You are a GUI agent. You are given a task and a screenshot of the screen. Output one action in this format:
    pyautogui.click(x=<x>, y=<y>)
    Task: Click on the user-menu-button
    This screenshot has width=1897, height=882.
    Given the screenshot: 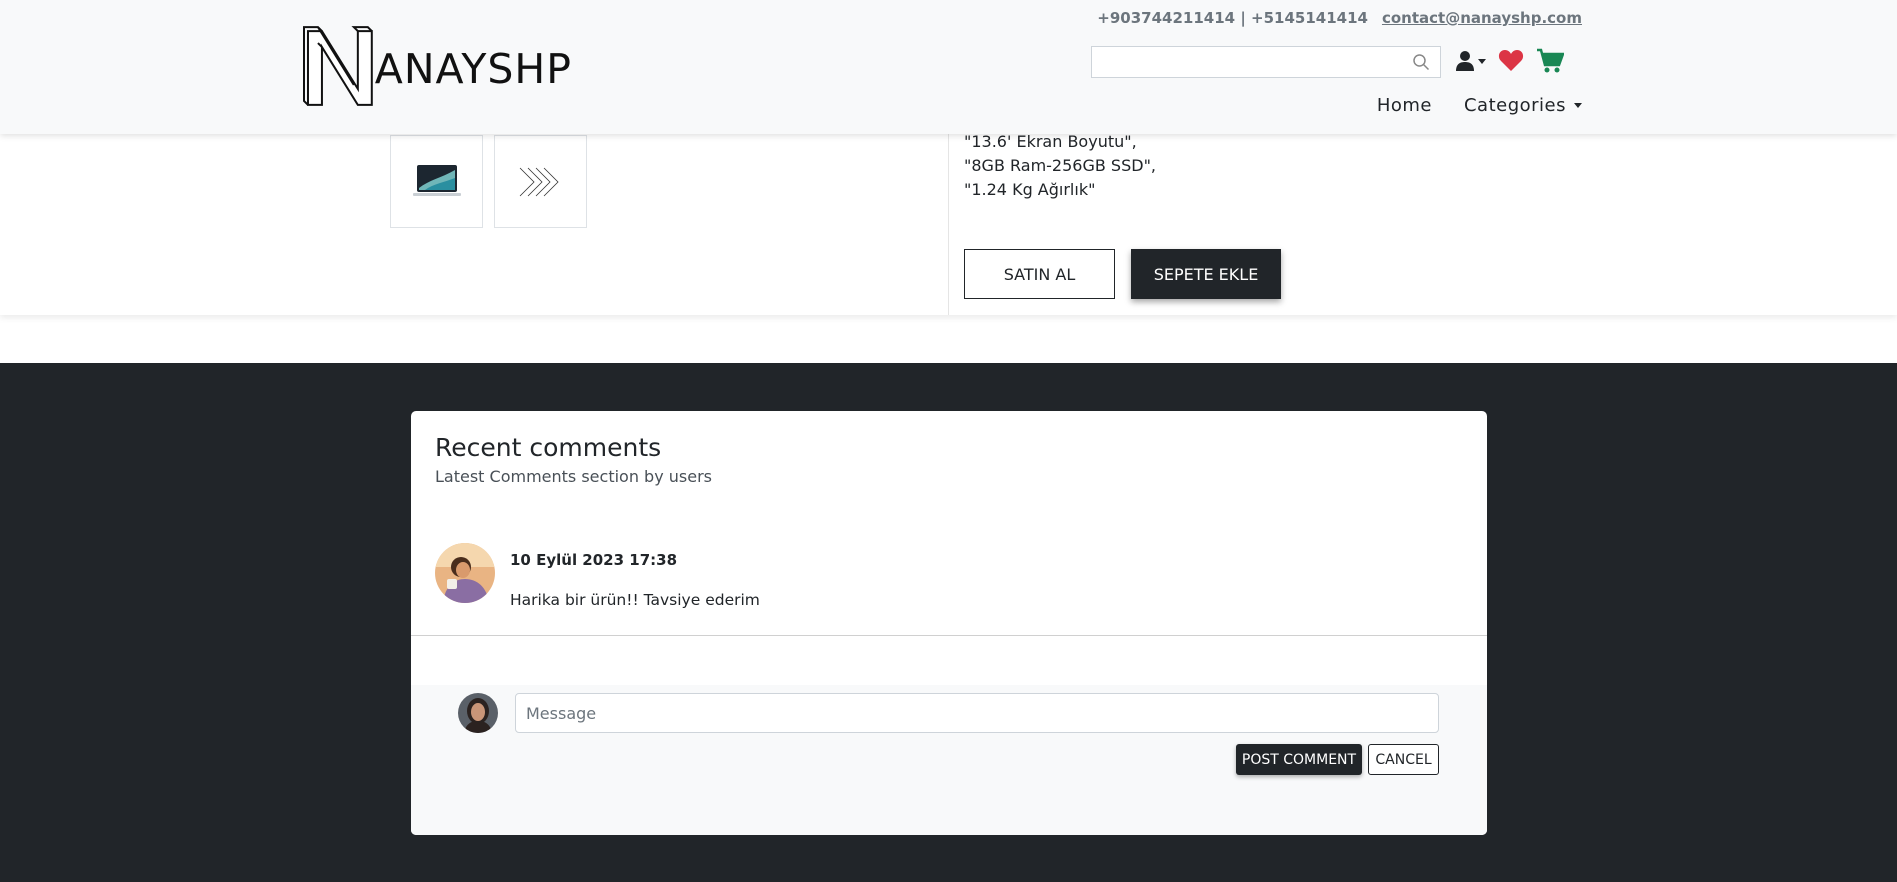 What is the action you would take?
    pyautogui.click(x=1470, y=61)
    